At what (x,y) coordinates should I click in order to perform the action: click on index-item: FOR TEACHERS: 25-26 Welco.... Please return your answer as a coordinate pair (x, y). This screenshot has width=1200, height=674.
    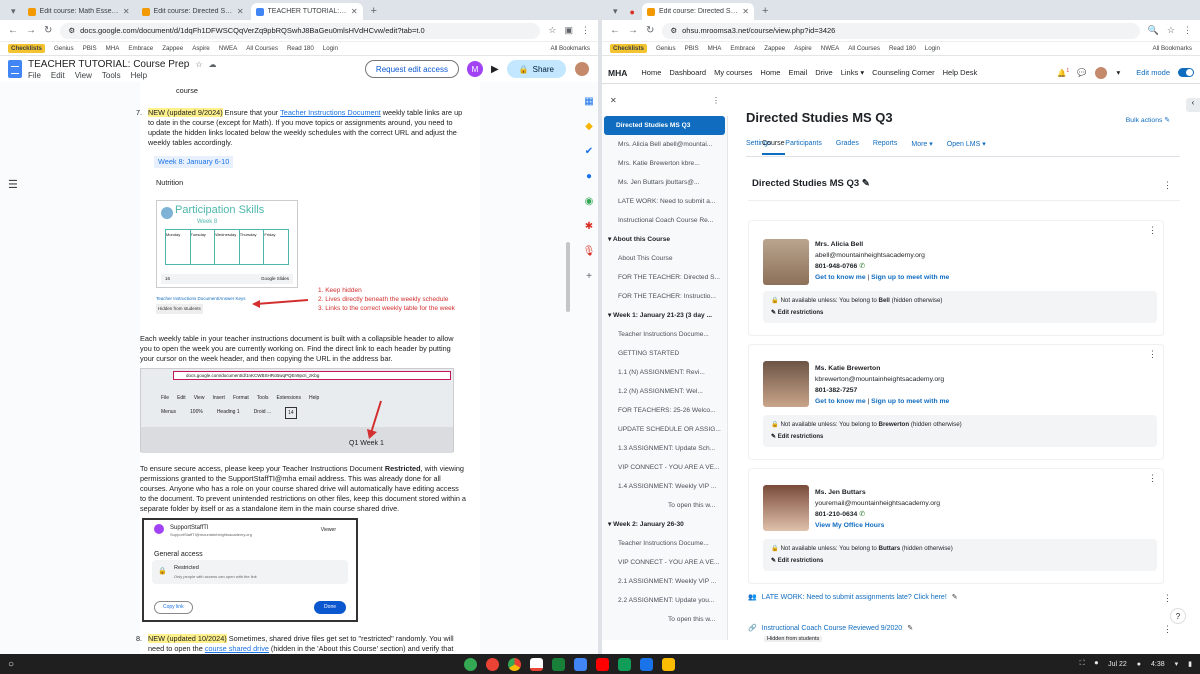
    Looking at the image, I should click on (664, 410).